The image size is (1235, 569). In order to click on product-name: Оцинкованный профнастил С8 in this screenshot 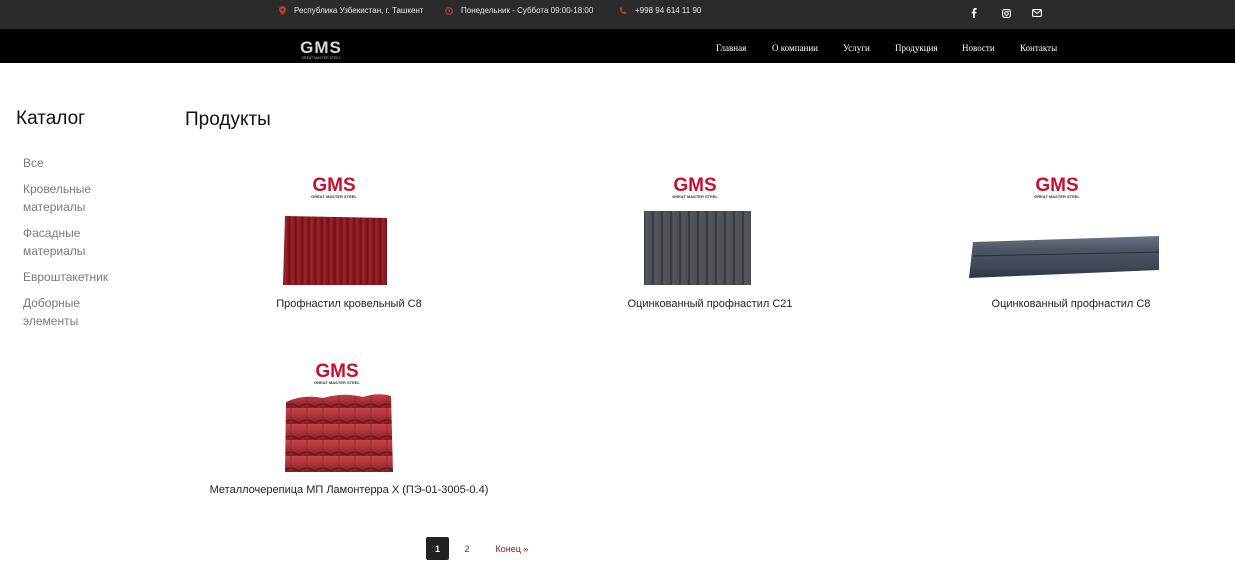, I will do `click(1071, 304)`.